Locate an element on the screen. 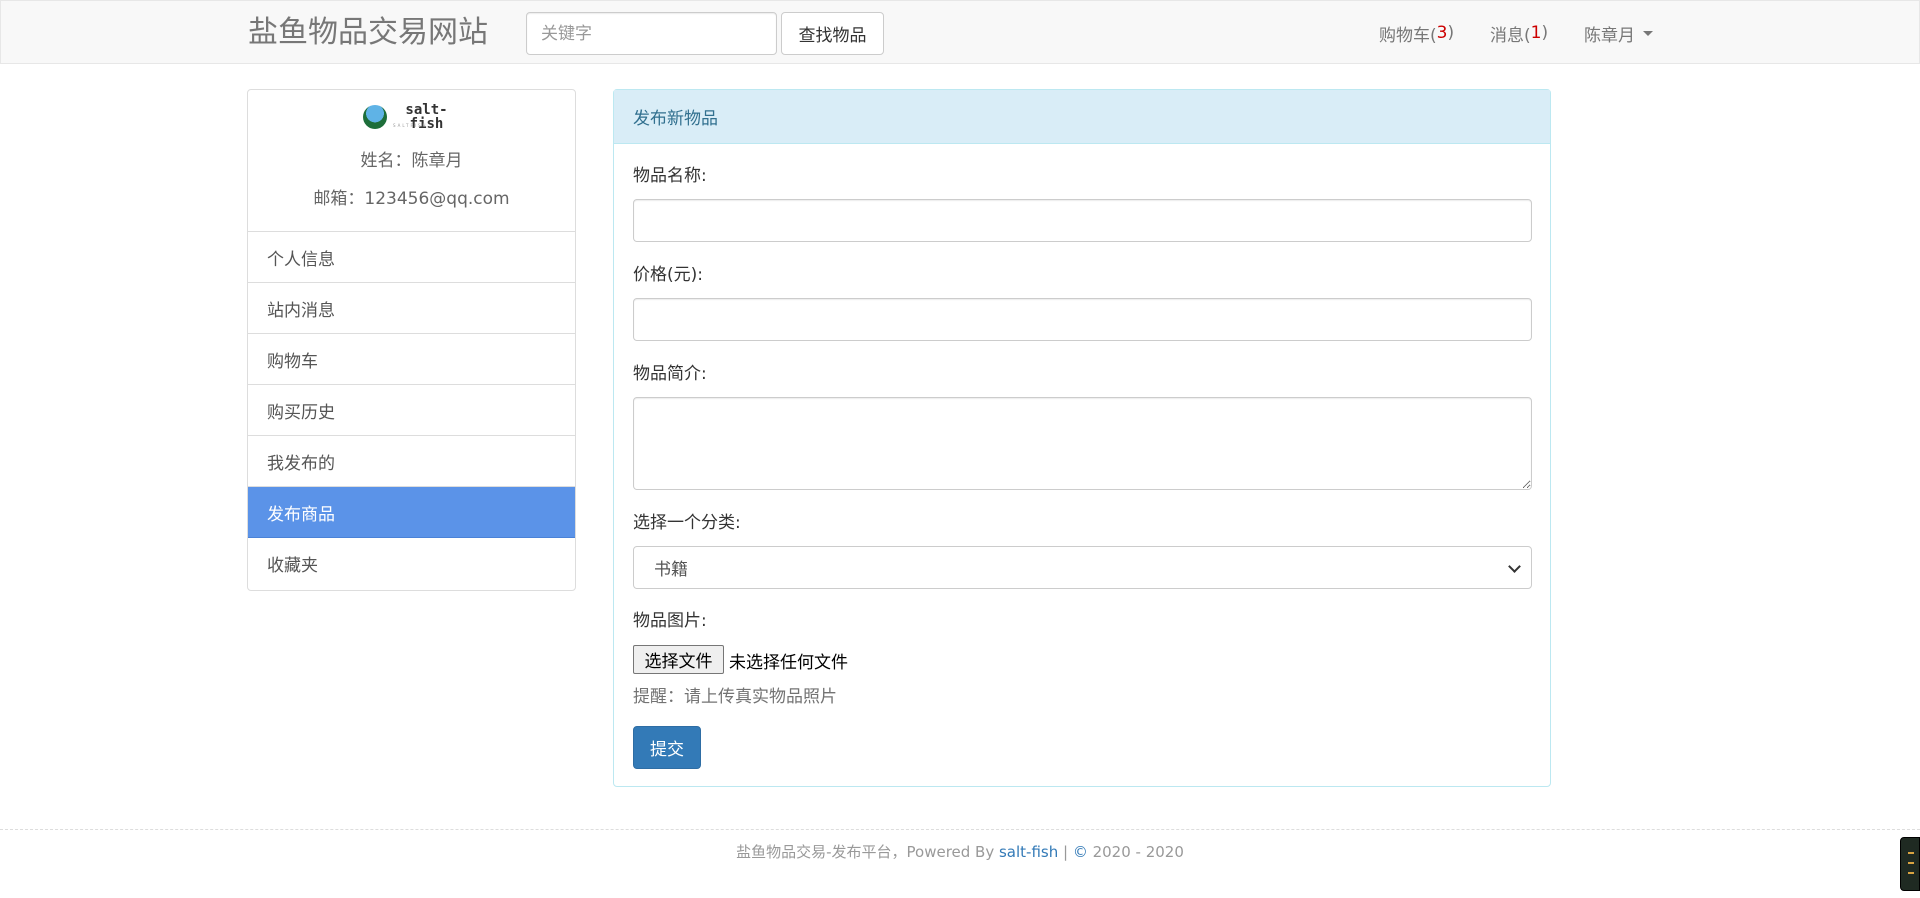 The height and width of the screenshot is (898, 1920). top-navbar: 盐鱼物品交易网站 查找物品 购物车(3) 消息(1) 陈章月 is located at coordinates (960, 32).